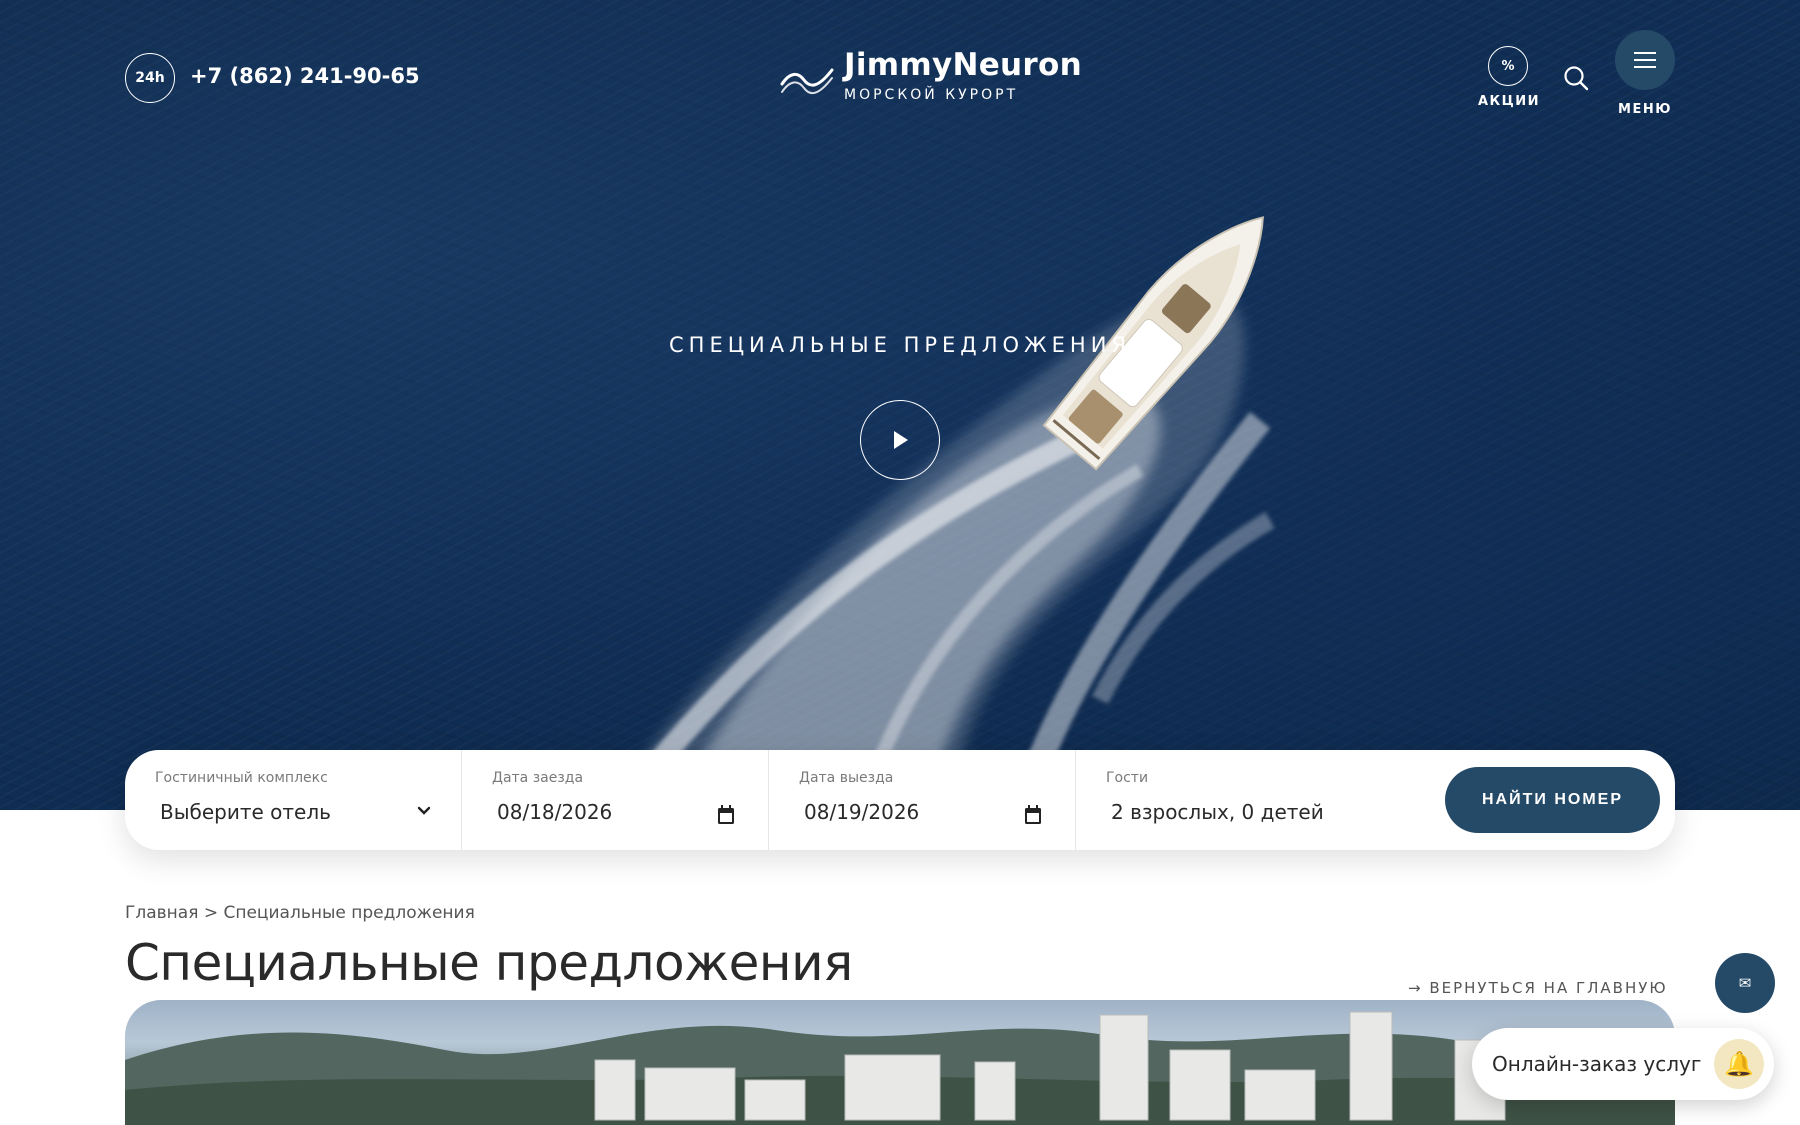 This screenshot has width=1800, height=1125. I want to click on hotel-select-value: Выберите отель, so click(245, 812).